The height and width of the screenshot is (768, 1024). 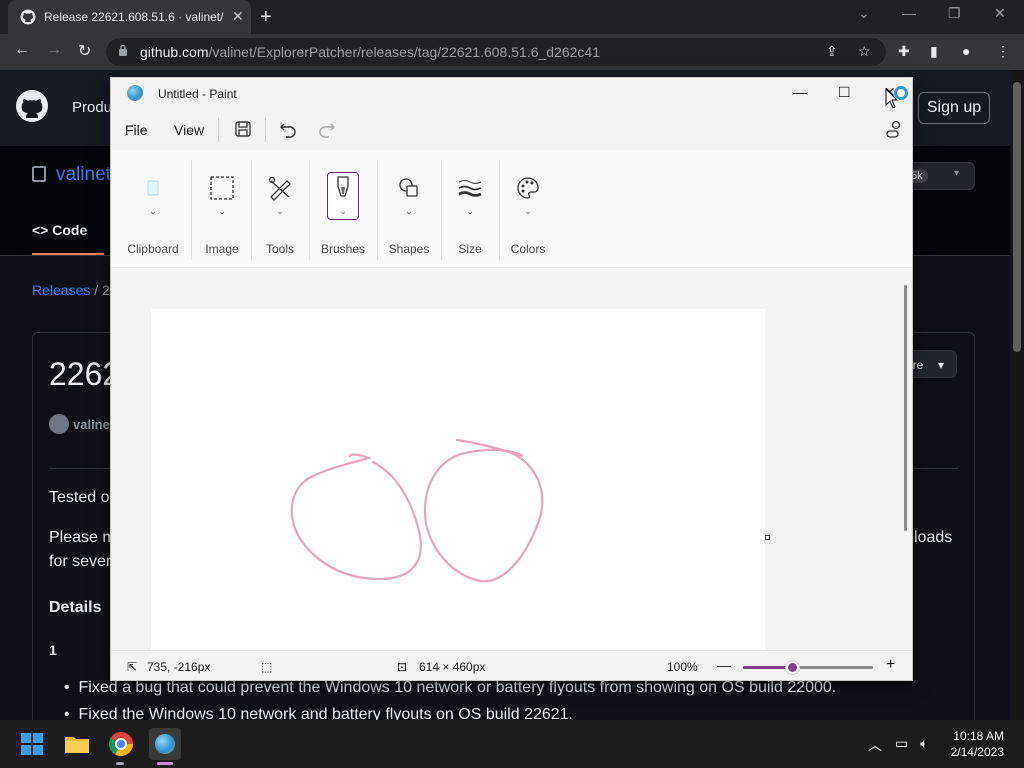 I want to click on repo-icon, so click(x=39, y=174).